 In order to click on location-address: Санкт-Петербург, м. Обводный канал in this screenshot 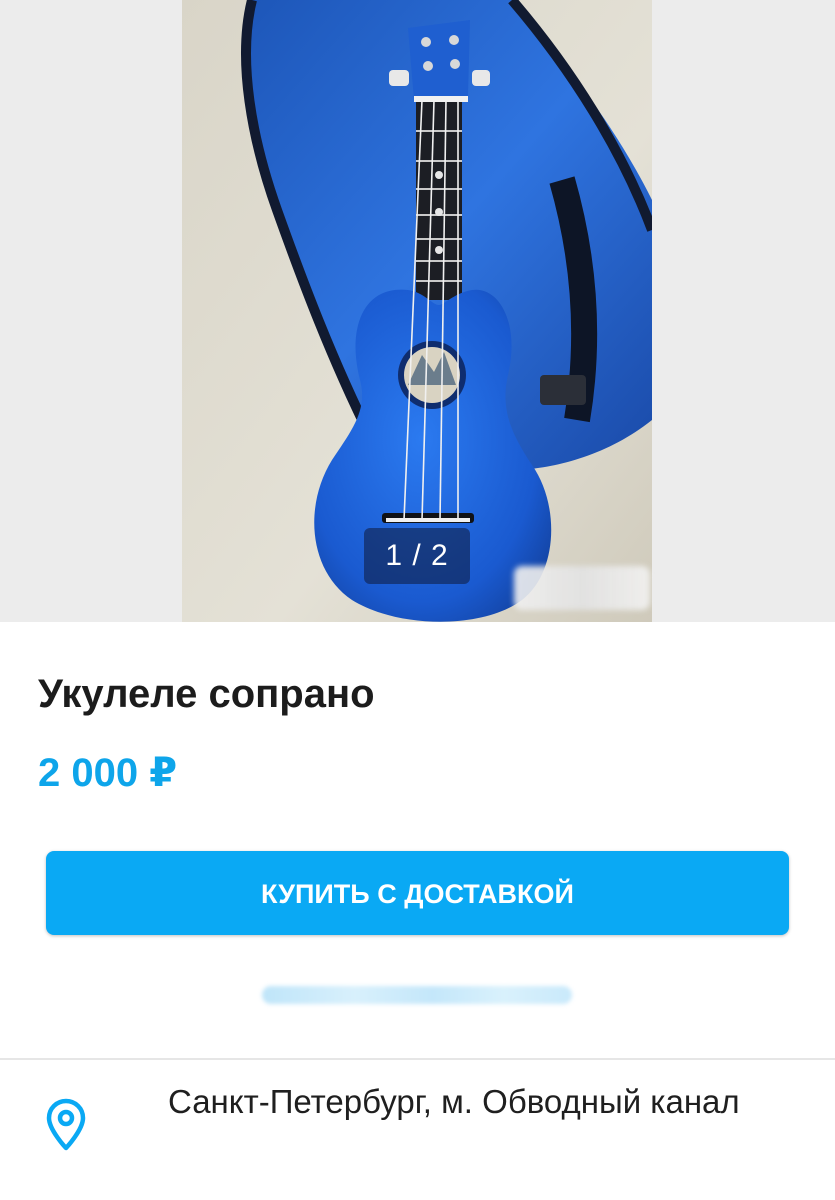, I will do `click(478, 1101)`.